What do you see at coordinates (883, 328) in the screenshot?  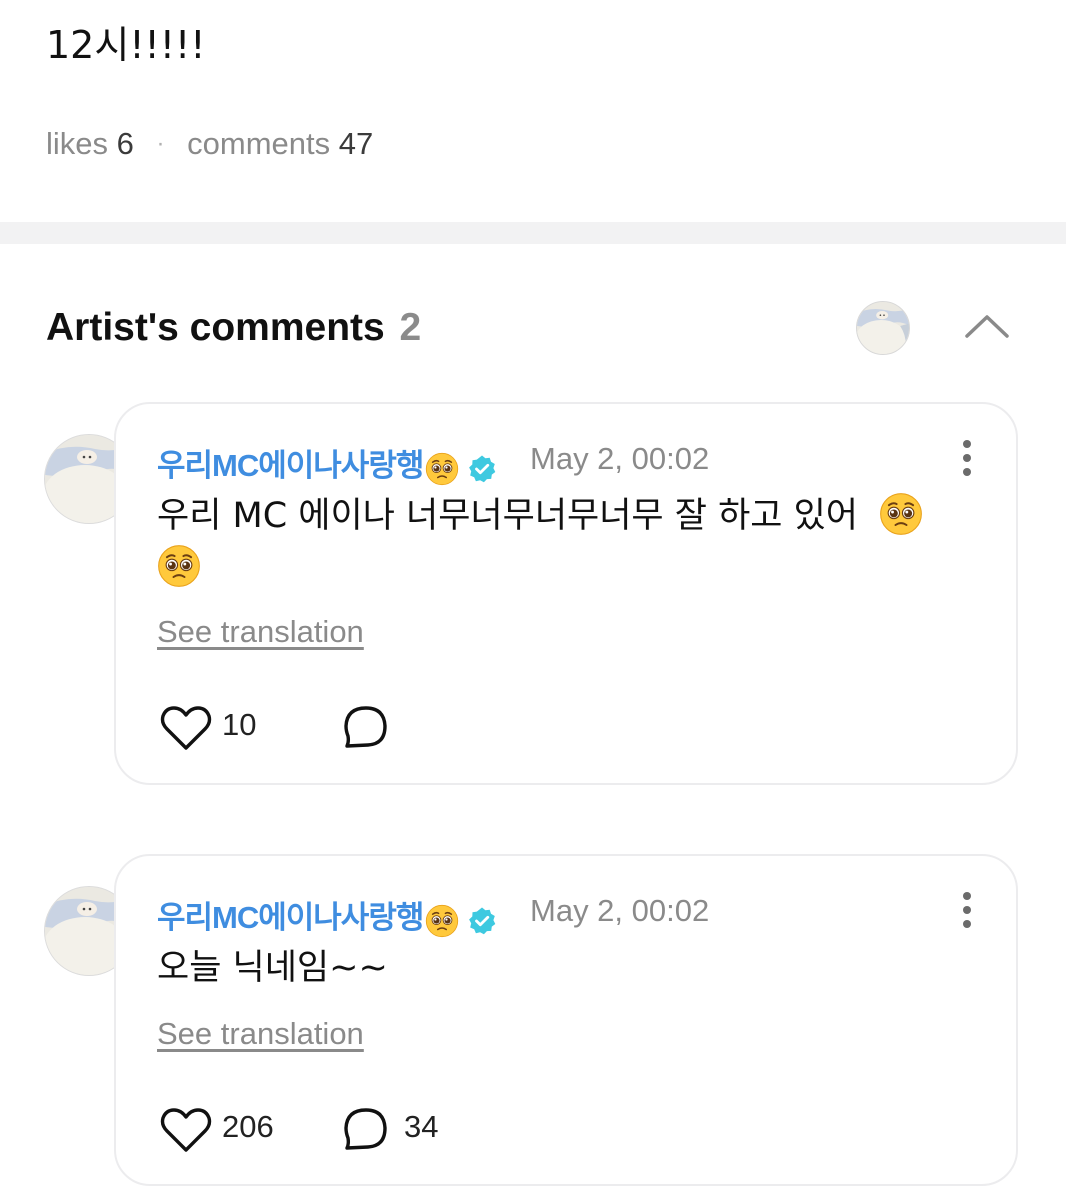 I see `artist-avatar` at bounding box center [883, 328].